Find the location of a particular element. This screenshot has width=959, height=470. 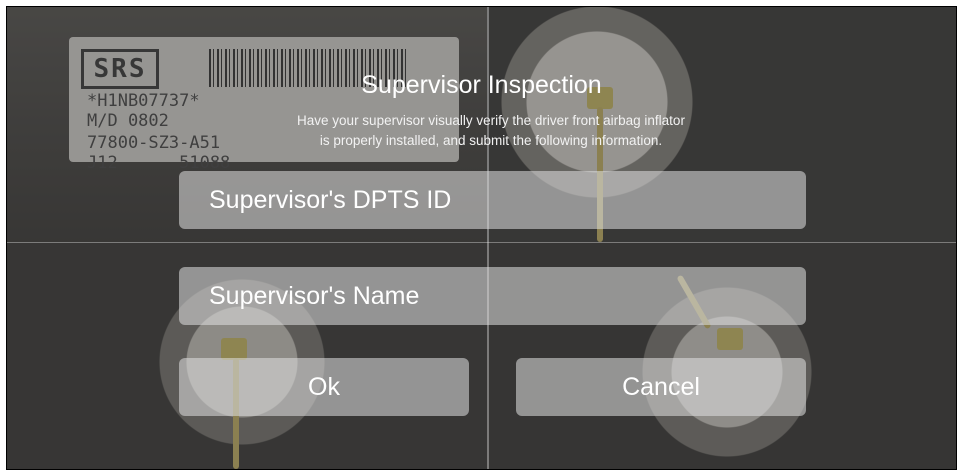

dialog-title: Supervisor Inspection is located at coordinates (481, 85).